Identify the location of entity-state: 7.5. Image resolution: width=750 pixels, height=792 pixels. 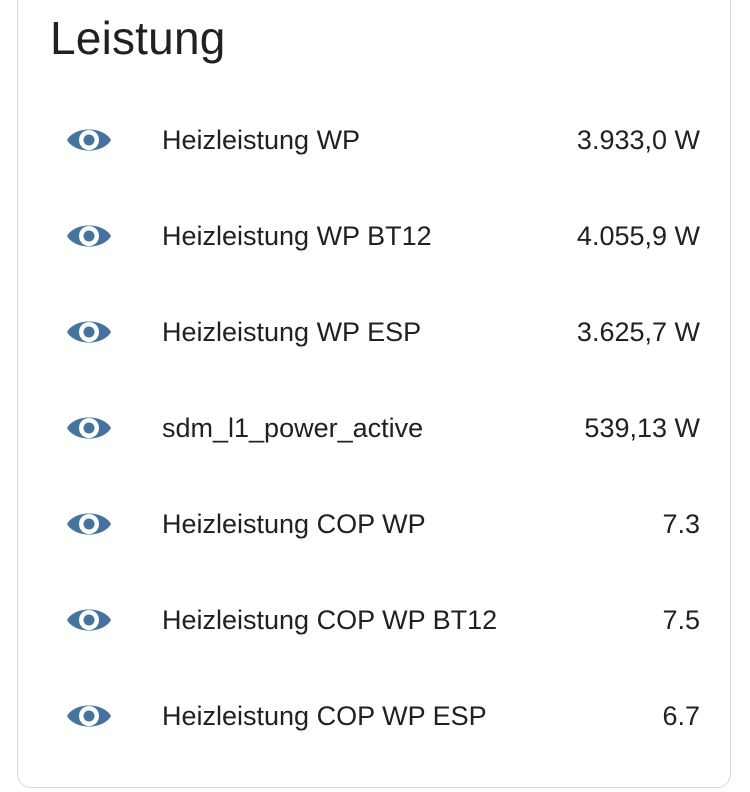
(681, 620).